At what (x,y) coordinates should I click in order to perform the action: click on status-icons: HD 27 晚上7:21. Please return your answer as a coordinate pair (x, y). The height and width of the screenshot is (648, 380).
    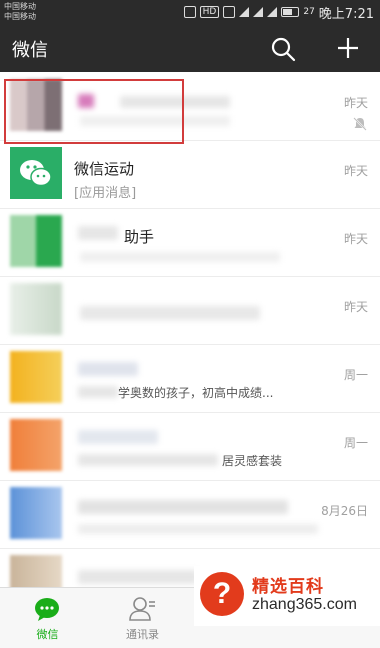
    Looking at the image, I should click on (278, 12).